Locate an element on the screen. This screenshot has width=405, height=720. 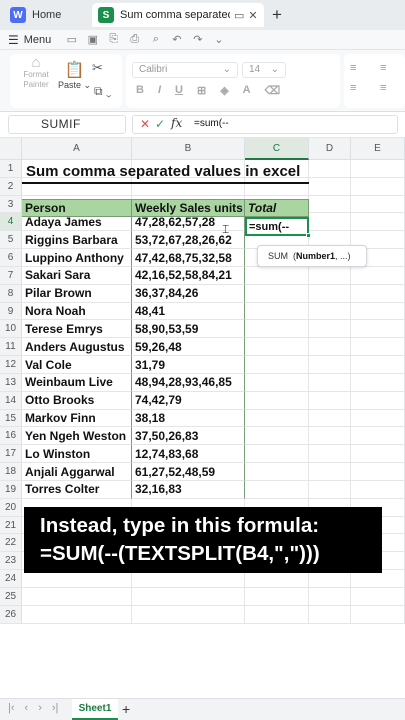
format-painter-button: ⌂ Format Painter is located at coordinates (36, 72).